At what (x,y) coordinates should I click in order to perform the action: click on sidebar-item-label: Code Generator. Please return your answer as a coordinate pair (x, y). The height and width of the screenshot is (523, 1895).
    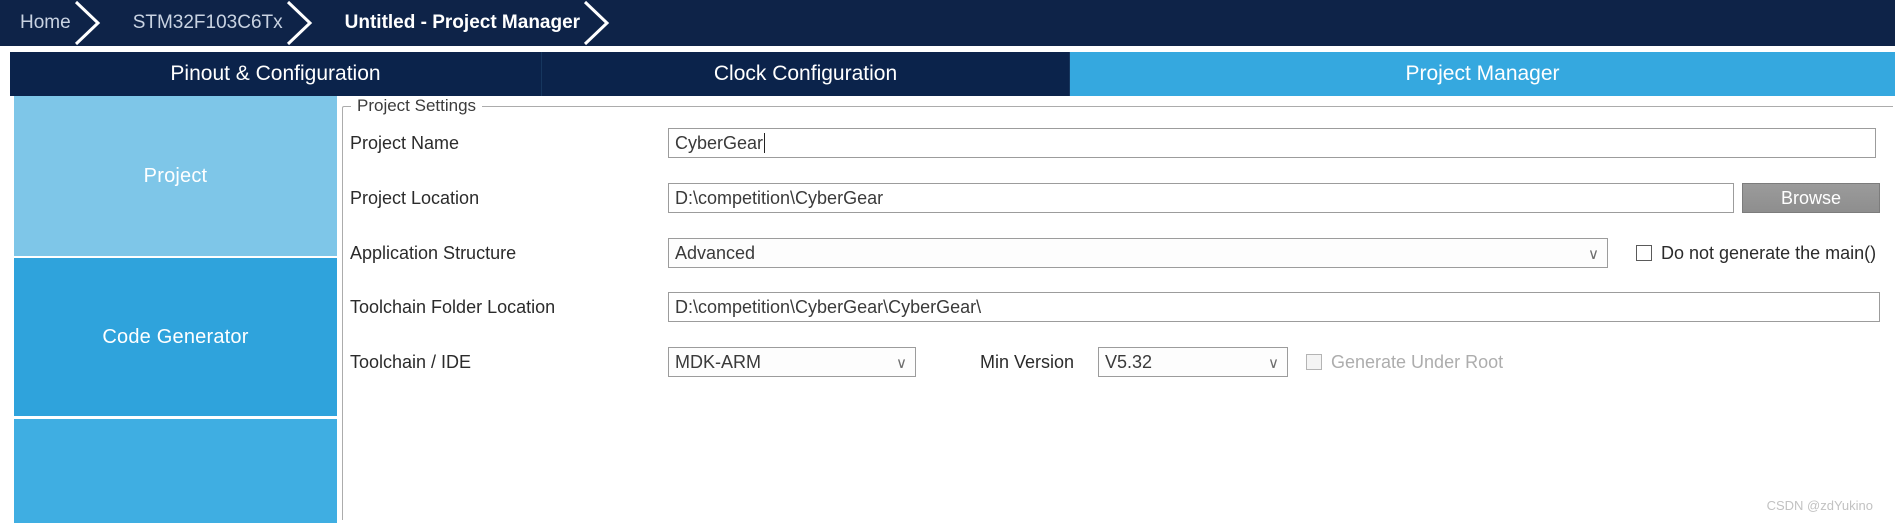
    Looking at the image, I should click on (175, 336).